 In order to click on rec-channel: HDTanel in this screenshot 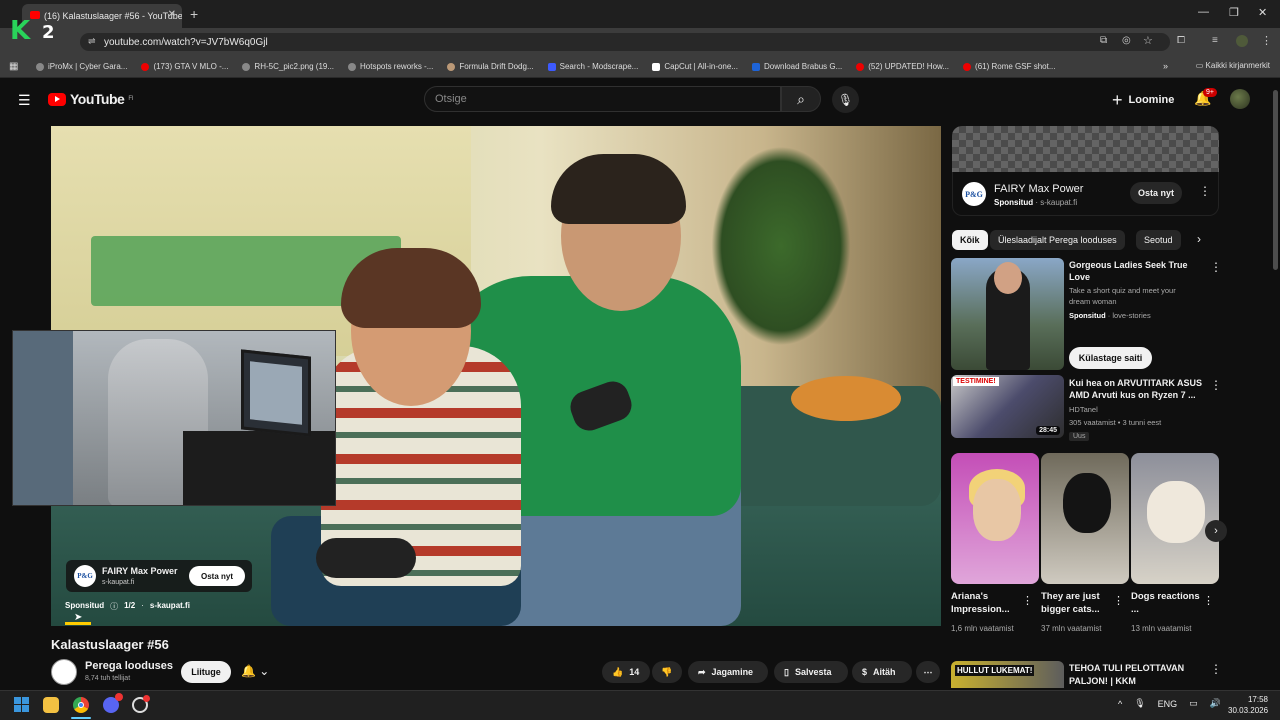, I will do `click(1083, 409)`.